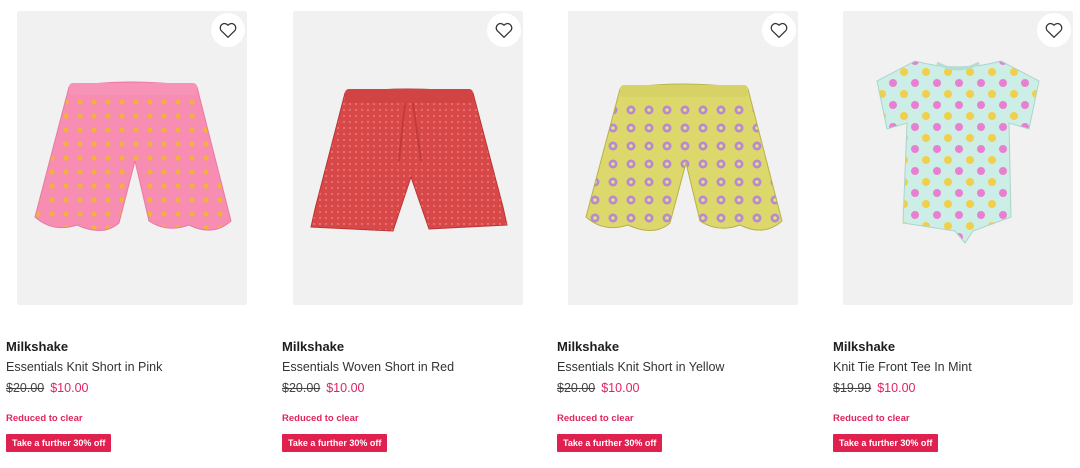 This screenshot has height=468, width=1080. I want to click on original-price: $19.99, so click(852, 388).